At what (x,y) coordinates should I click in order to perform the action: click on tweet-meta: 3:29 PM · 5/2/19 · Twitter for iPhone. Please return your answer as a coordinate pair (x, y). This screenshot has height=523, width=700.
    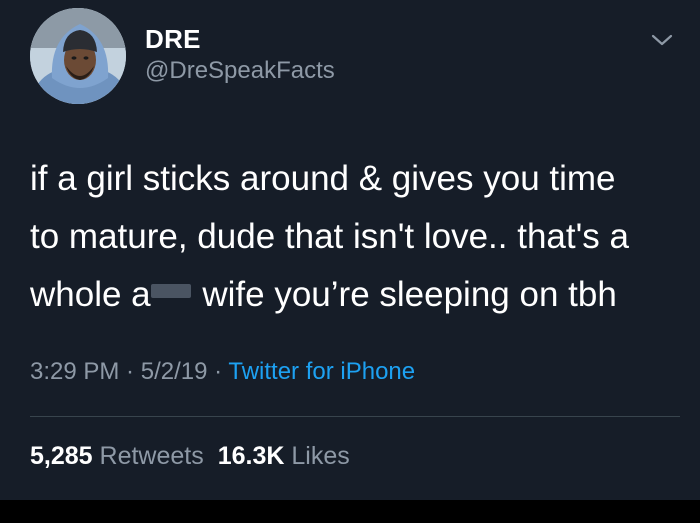
    Looking at the image, I should click on (222, 372).